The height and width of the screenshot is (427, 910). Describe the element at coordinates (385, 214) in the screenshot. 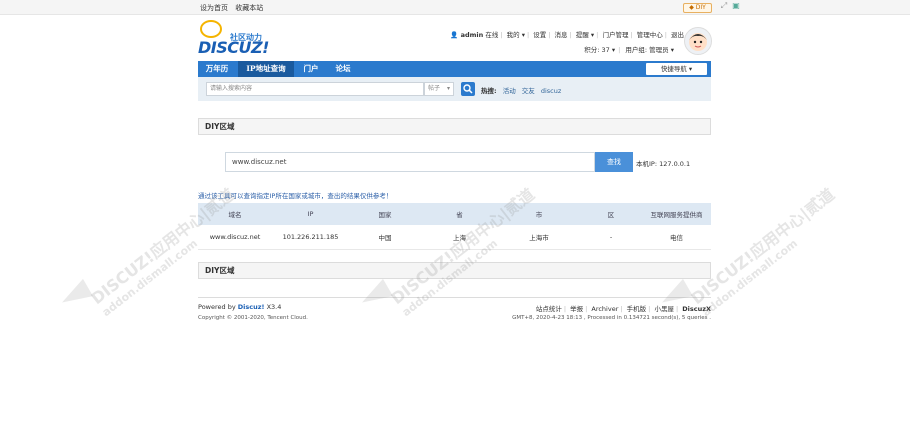

I see `column-header-country: 国家` at that location.